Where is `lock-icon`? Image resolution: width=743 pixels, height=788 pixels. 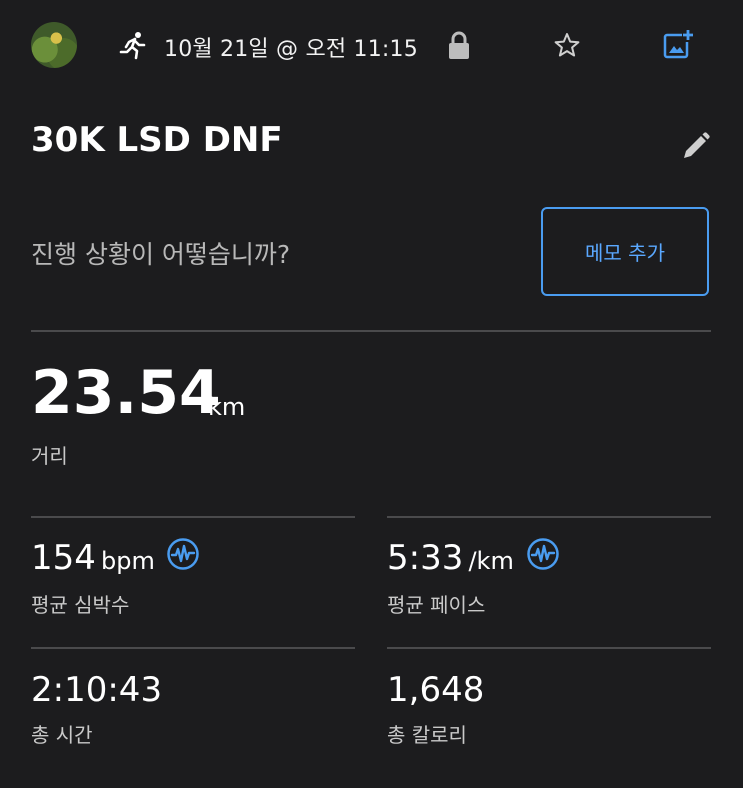
lock-icon is located at coordinates (459, 45).